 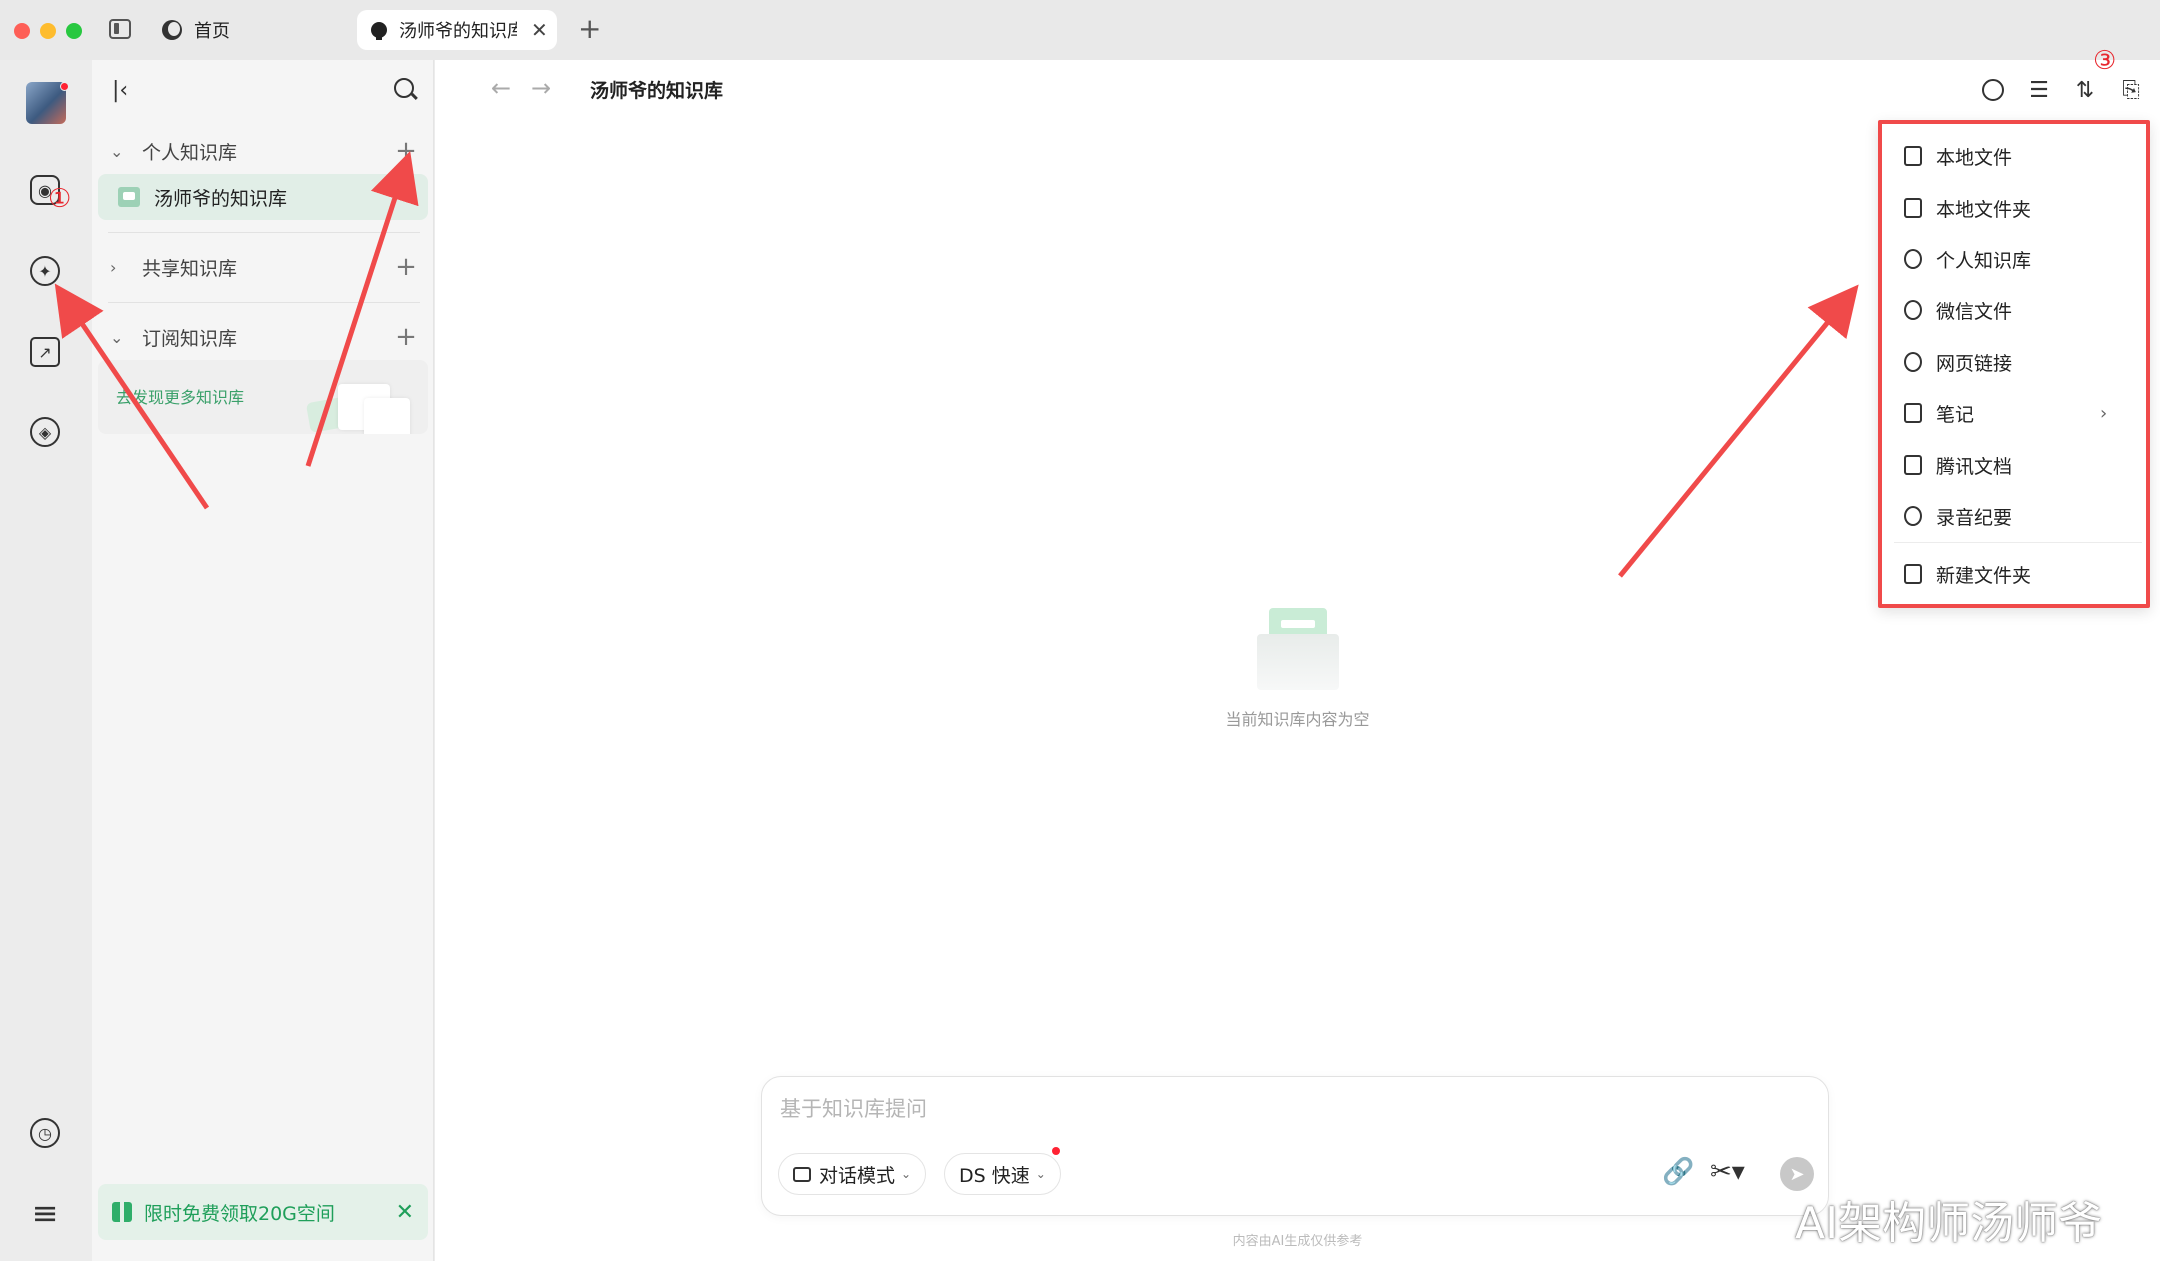 I want to click on menu-item-label: 网页链接, so click(x=1974, y=363).